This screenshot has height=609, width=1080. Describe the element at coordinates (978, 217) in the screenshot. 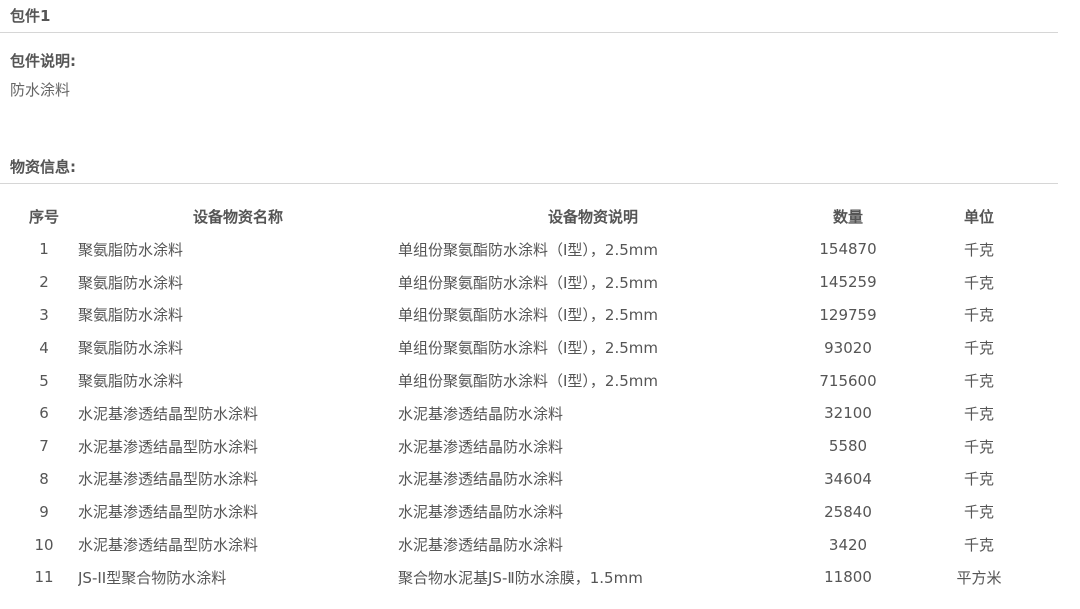

I see `header-unit: 单位` at that location.